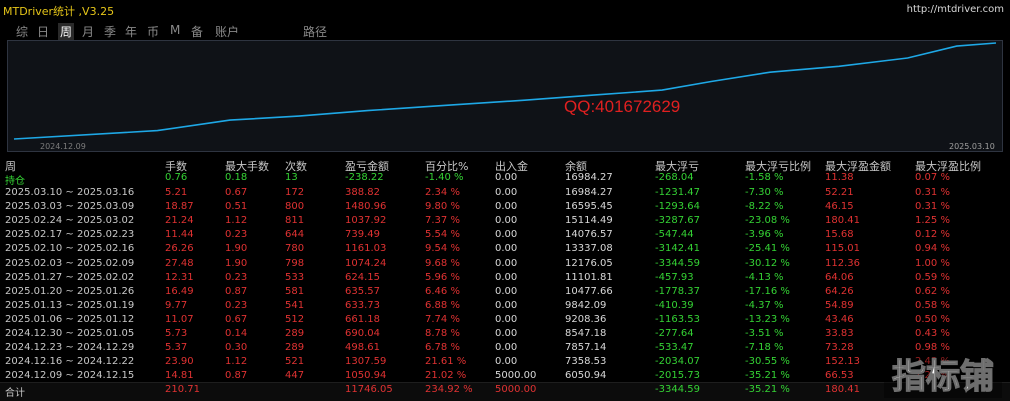  What do you see at coordinates (677, 319) in the screenshot?
I see `table-cell: -1163.53` at bounding box center [677, 319].